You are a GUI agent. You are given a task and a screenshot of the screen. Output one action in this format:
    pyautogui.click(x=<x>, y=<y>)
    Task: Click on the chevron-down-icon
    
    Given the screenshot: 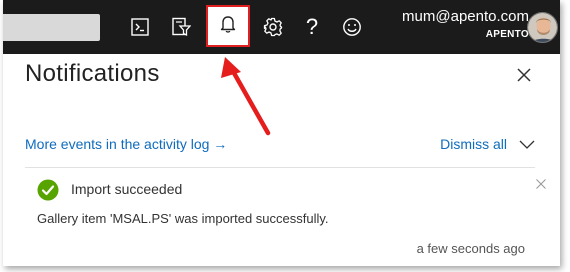 What is the action you would take?
    pyautogui.click(x=527, y=144)
    